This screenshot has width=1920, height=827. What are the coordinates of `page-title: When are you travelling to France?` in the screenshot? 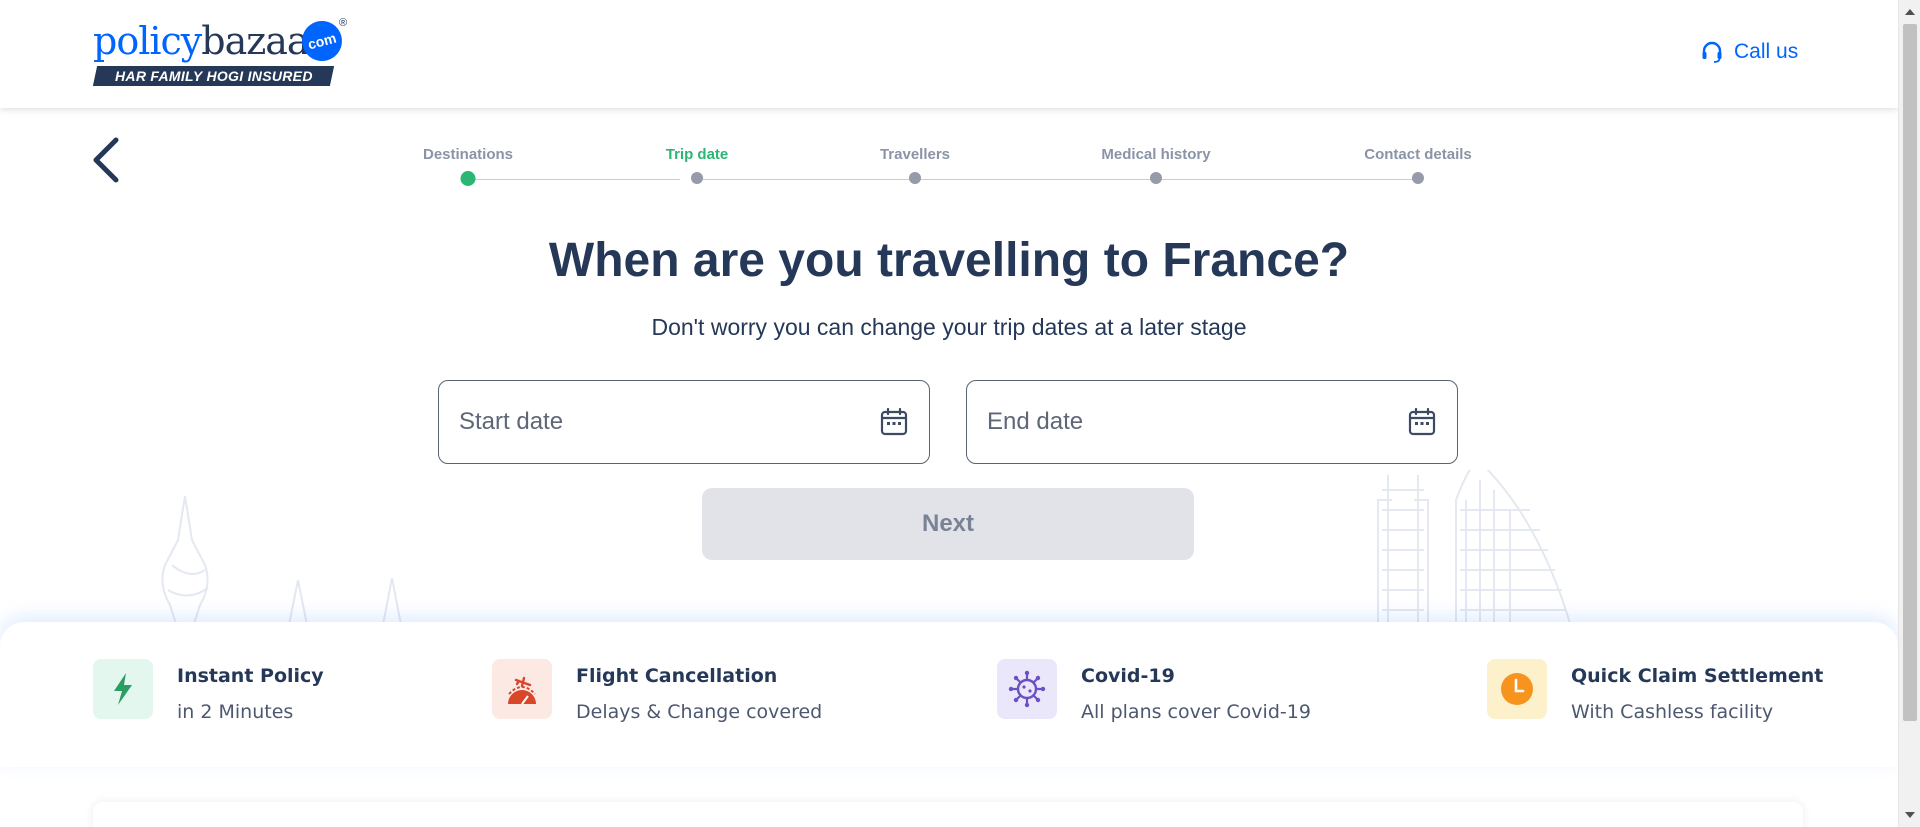 It's located at (949, 260).